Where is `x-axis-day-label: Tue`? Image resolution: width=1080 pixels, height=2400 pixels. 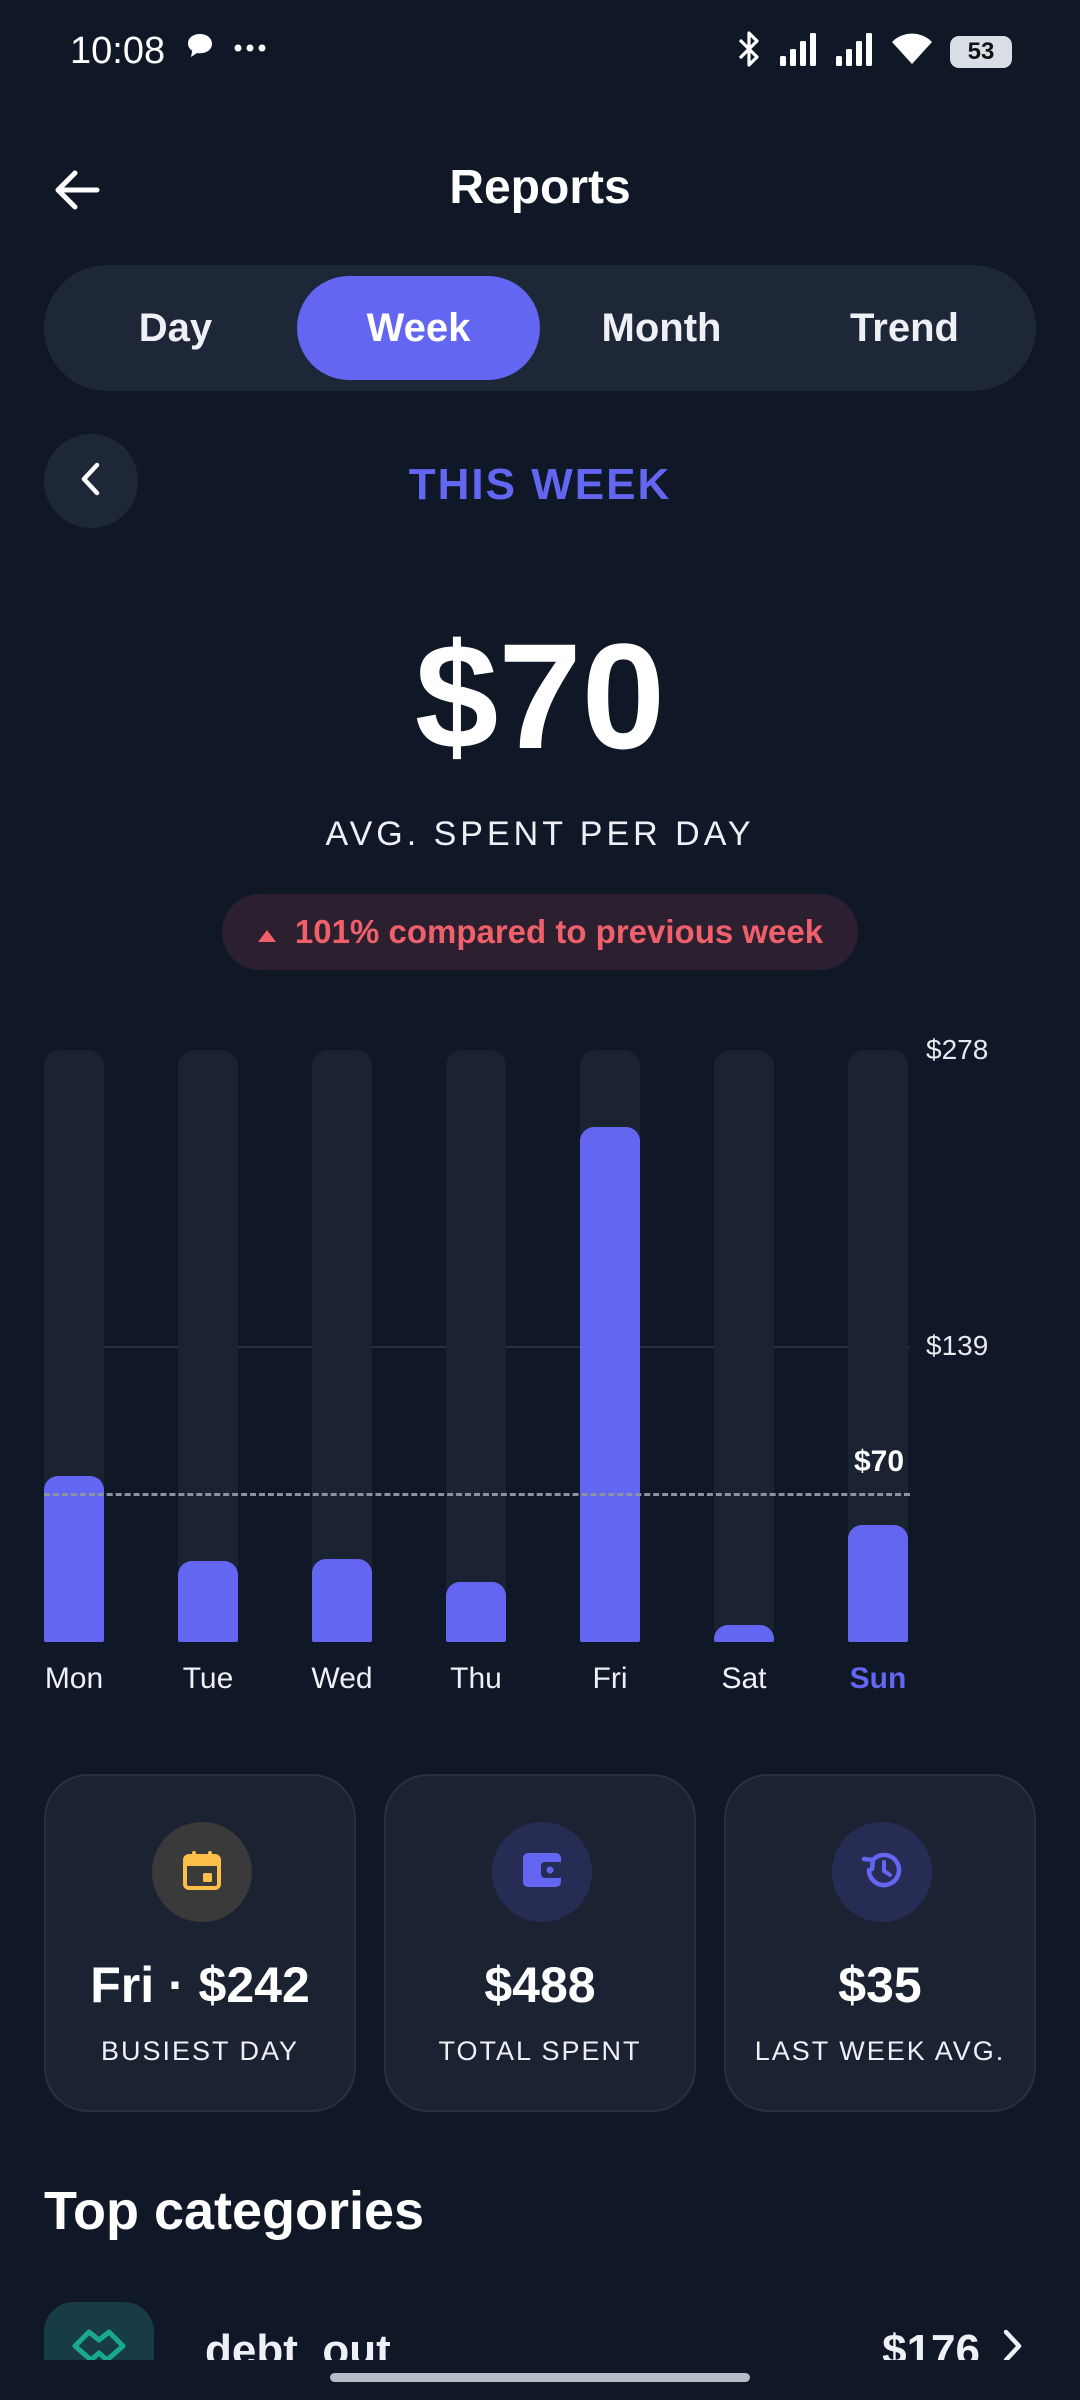
x-axis-day-label: Tue is located at coordinates (208, 1679).